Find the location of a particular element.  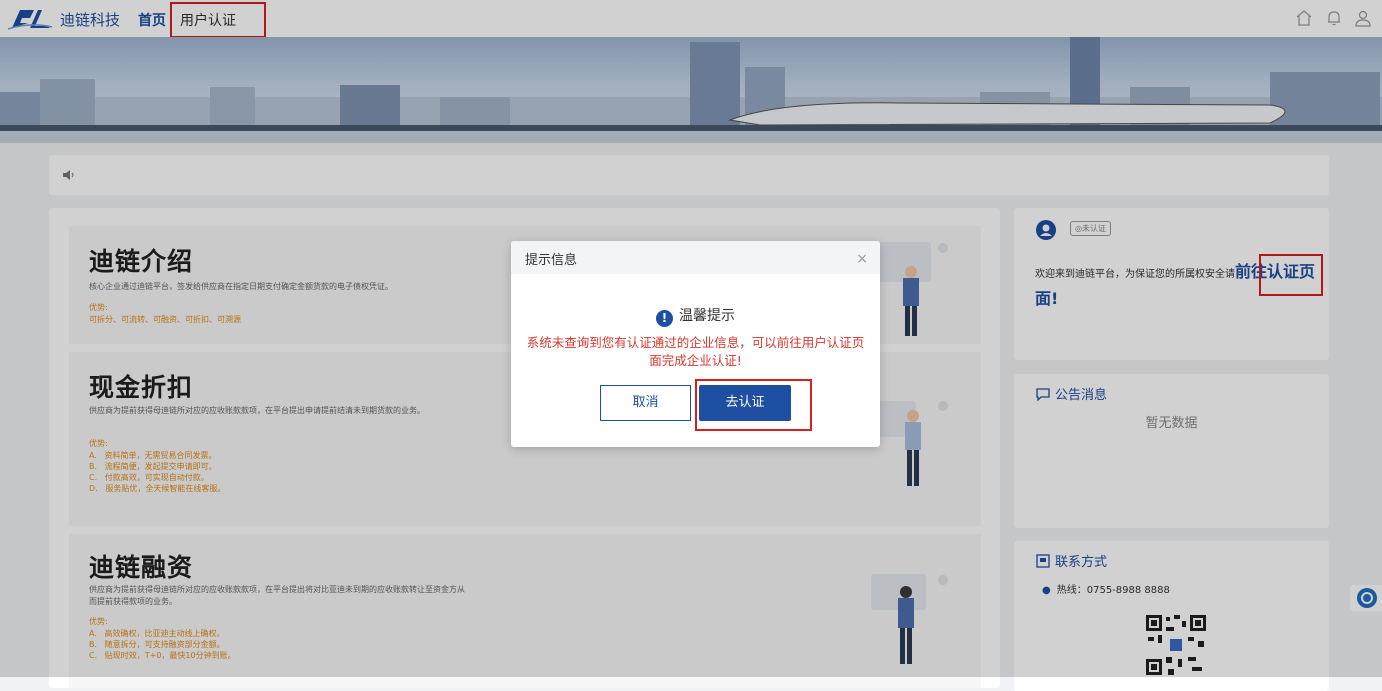

dialog-heading: ! 温馨提示 is located at coordinates (695, 316).